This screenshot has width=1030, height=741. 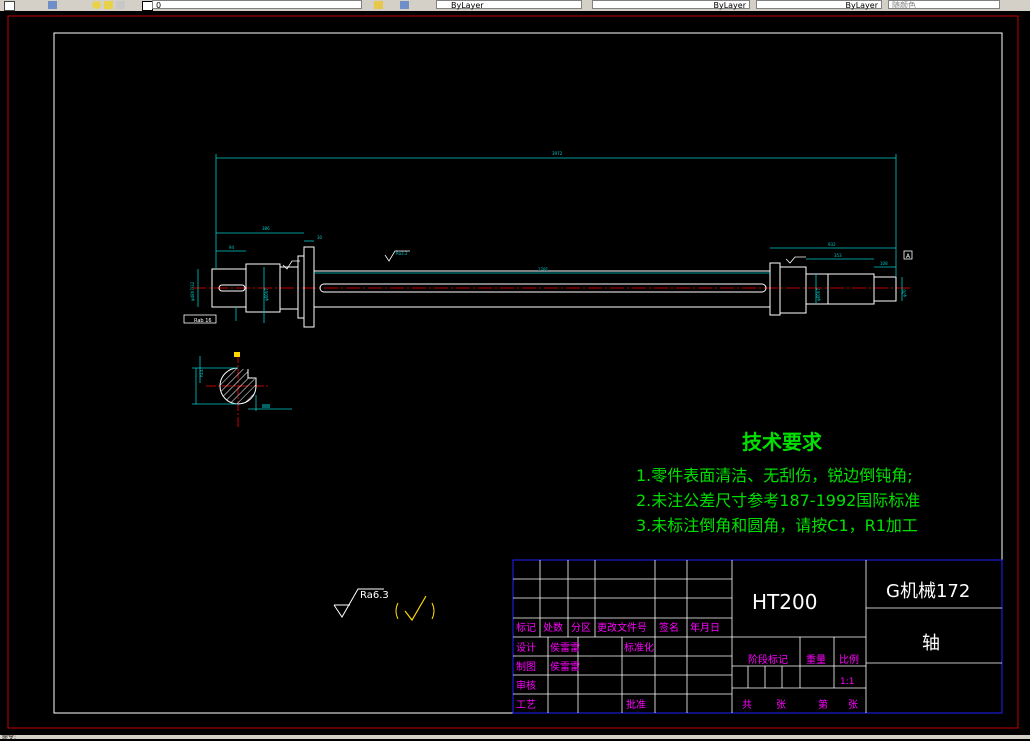 I want to click on tb-count-label: 处数, so click(x=553, y=627).